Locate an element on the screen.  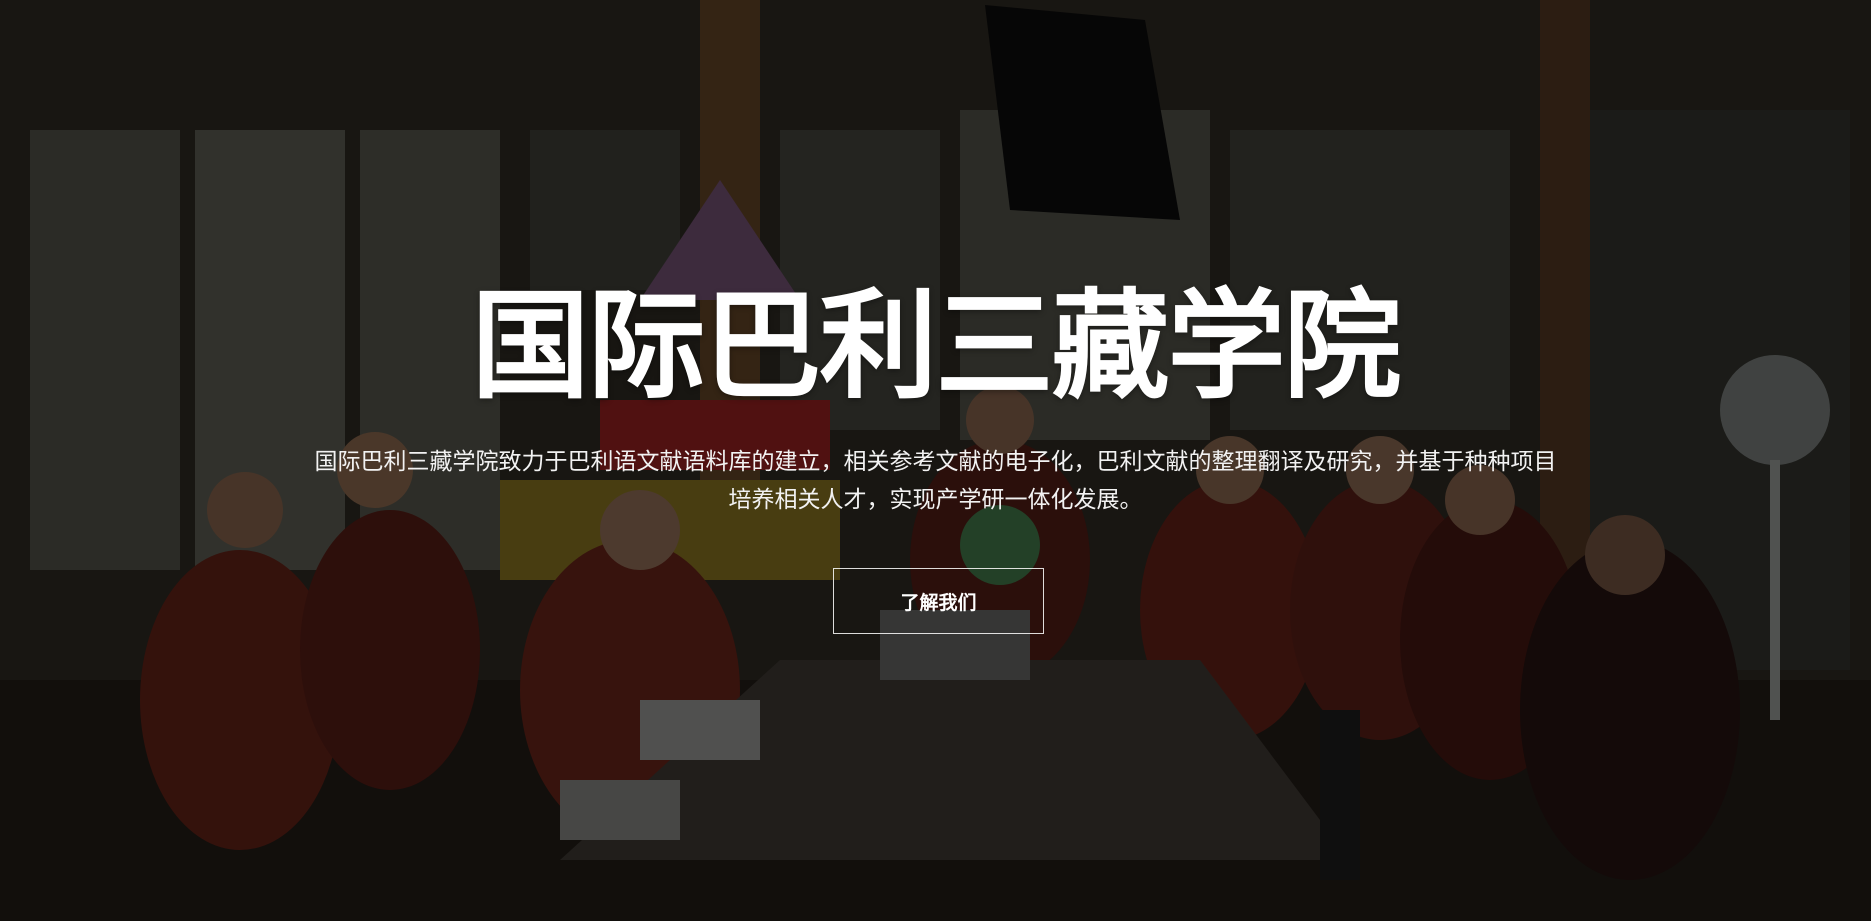
hero-title: 国际巴利三藏学院 is located at coordinates (936, 346).